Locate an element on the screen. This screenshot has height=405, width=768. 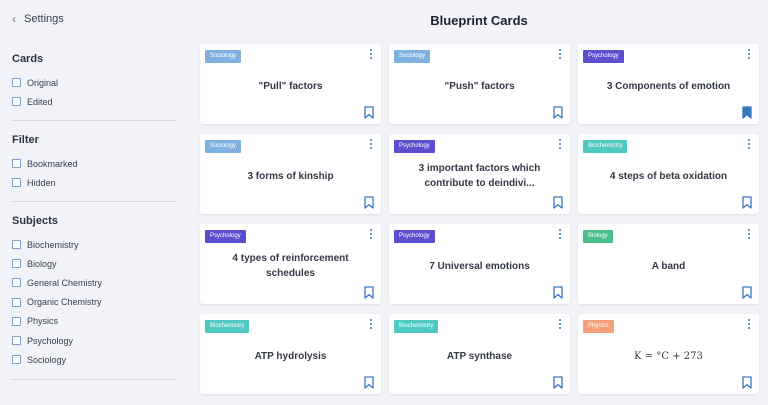
section-title-subjects: Subjects is located at coordinates (35, 221).